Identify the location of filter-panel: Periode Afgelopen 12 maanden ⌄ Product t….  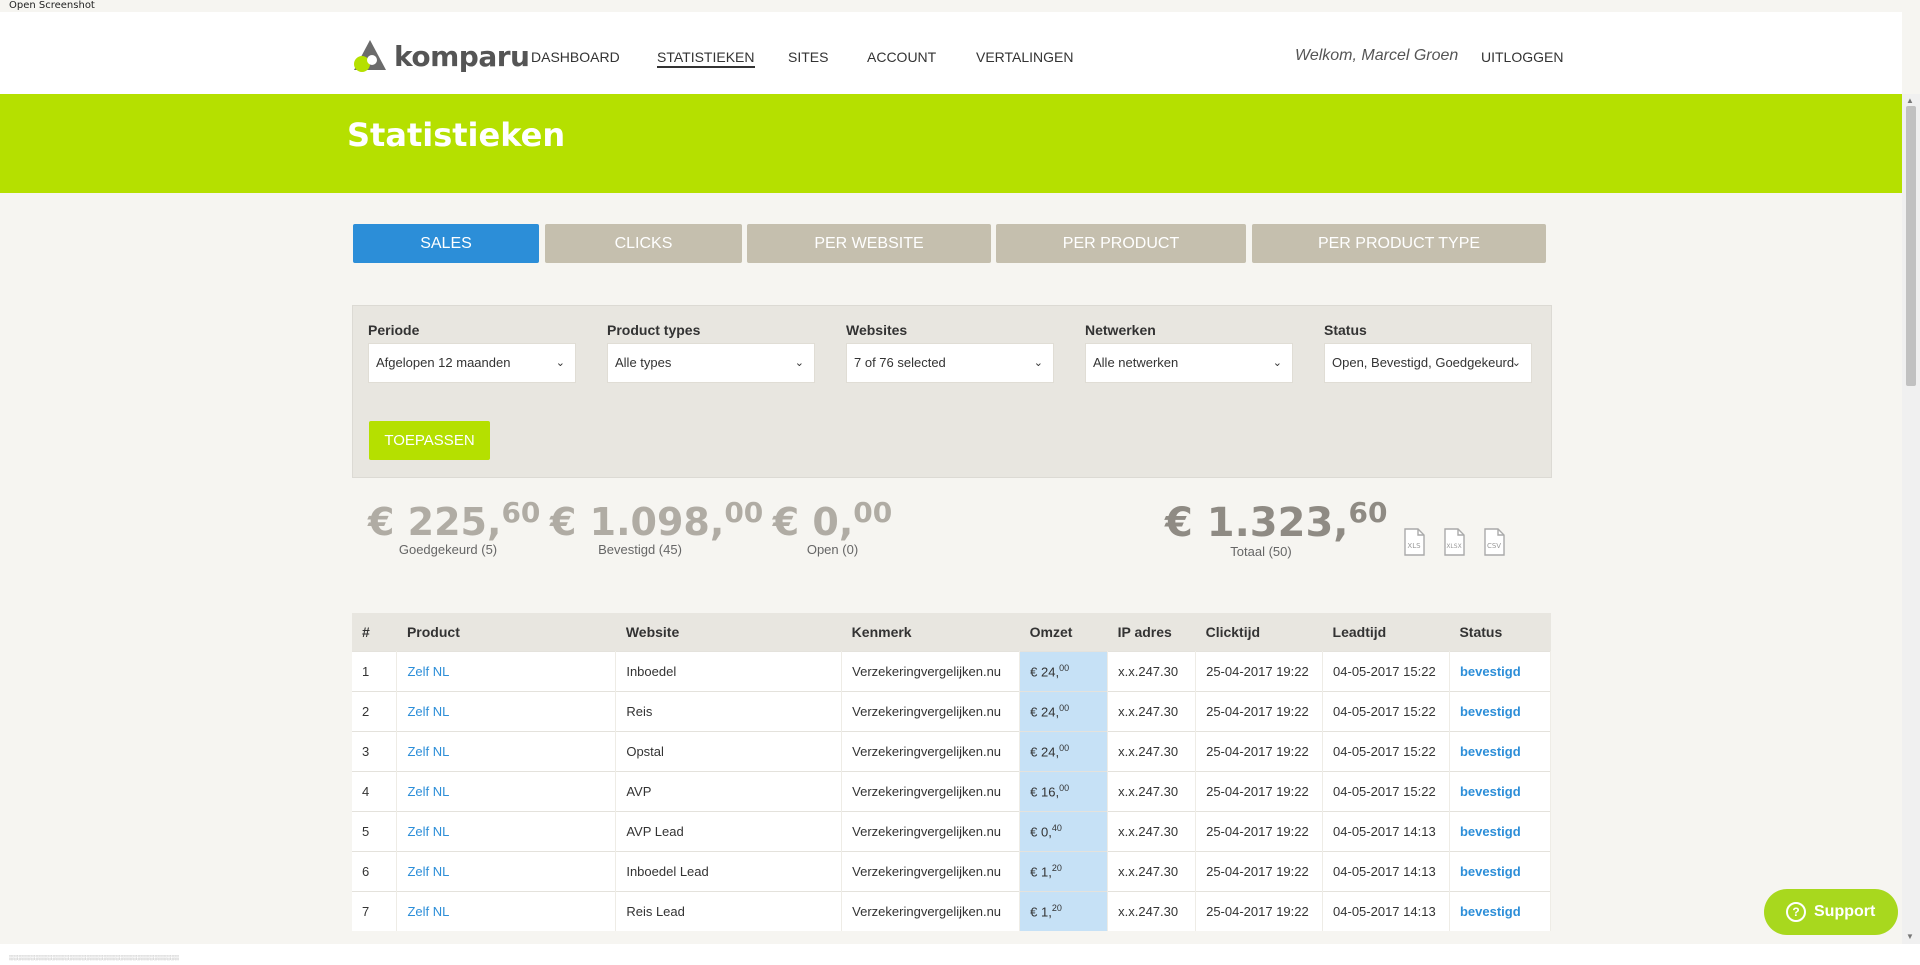
(952, 391).